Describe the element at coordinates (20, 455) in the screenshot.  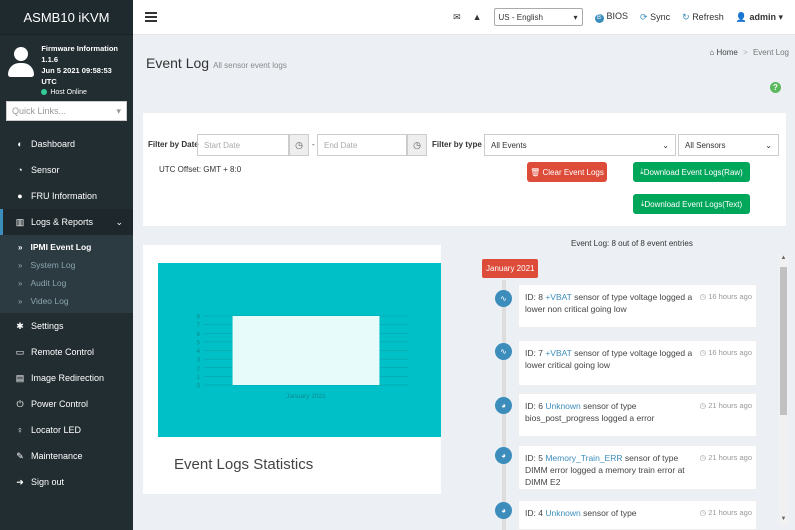
I see `wrench-icon: ✎` at that location.